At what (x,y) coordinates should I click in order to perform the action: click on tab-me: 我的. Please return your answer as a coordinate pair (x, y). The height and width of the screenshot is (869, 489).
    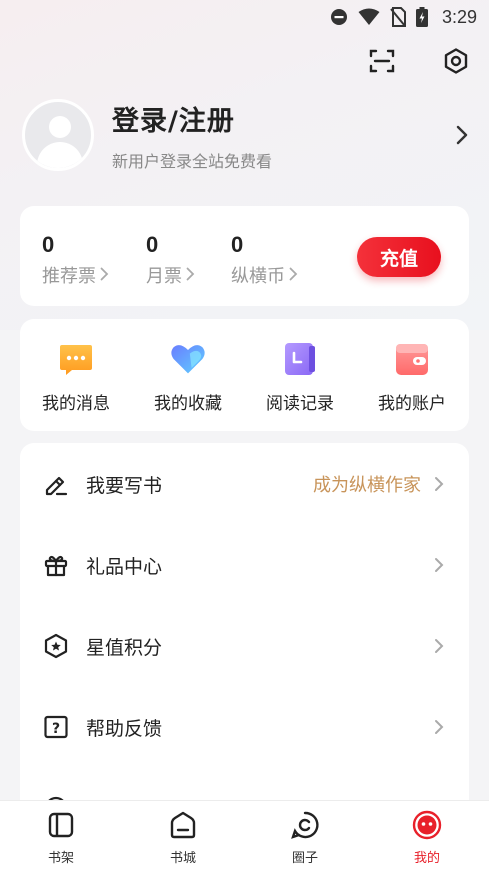
    Looking at the image, I should click on (427, 837).